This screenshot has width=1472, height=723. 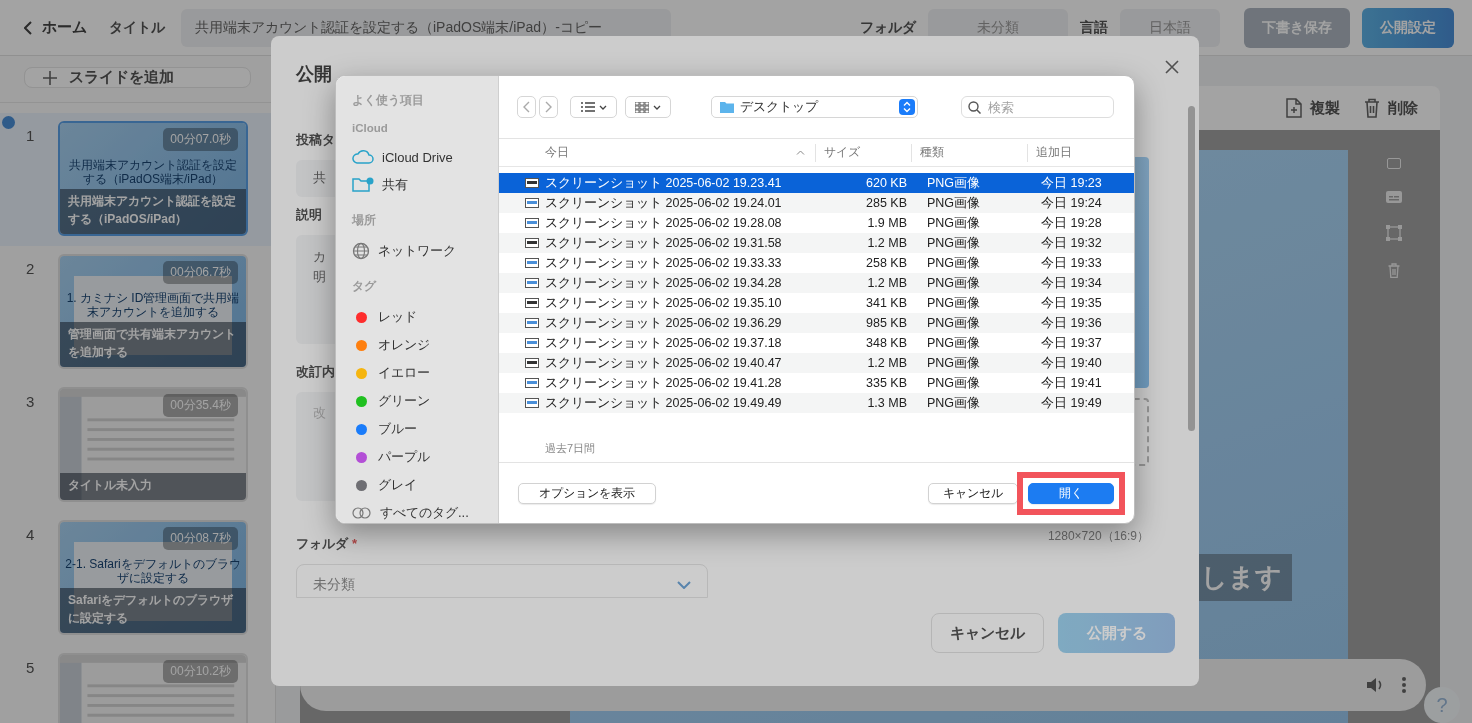 What do you see at coordinates (31, 402) in the screenshot?
I see `slide-number: 3` at bounding box center [31, 402].